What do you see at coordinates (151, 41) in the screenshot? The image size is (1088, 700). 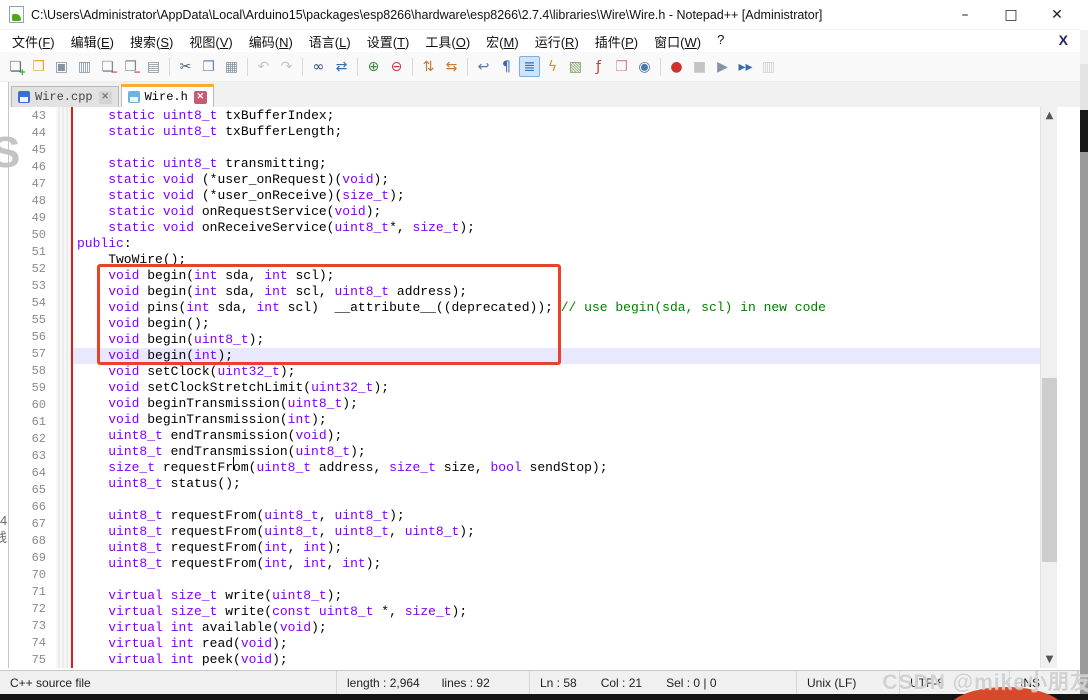 I see `menu-search: 搜索(S)` at bounding box center [151, 41].